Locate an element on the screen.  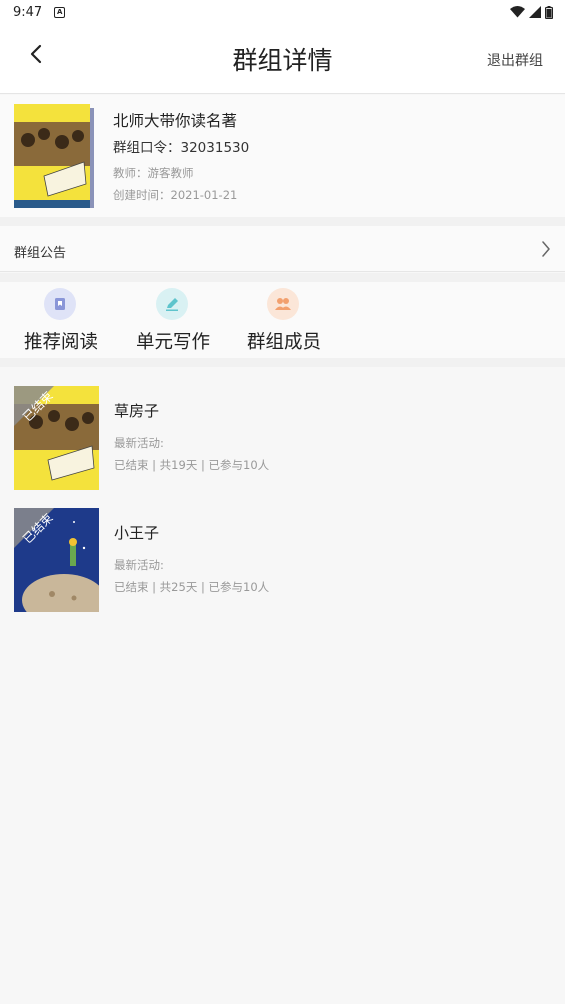
status-bar: 9:47 A is located at coordinates (282, 12).